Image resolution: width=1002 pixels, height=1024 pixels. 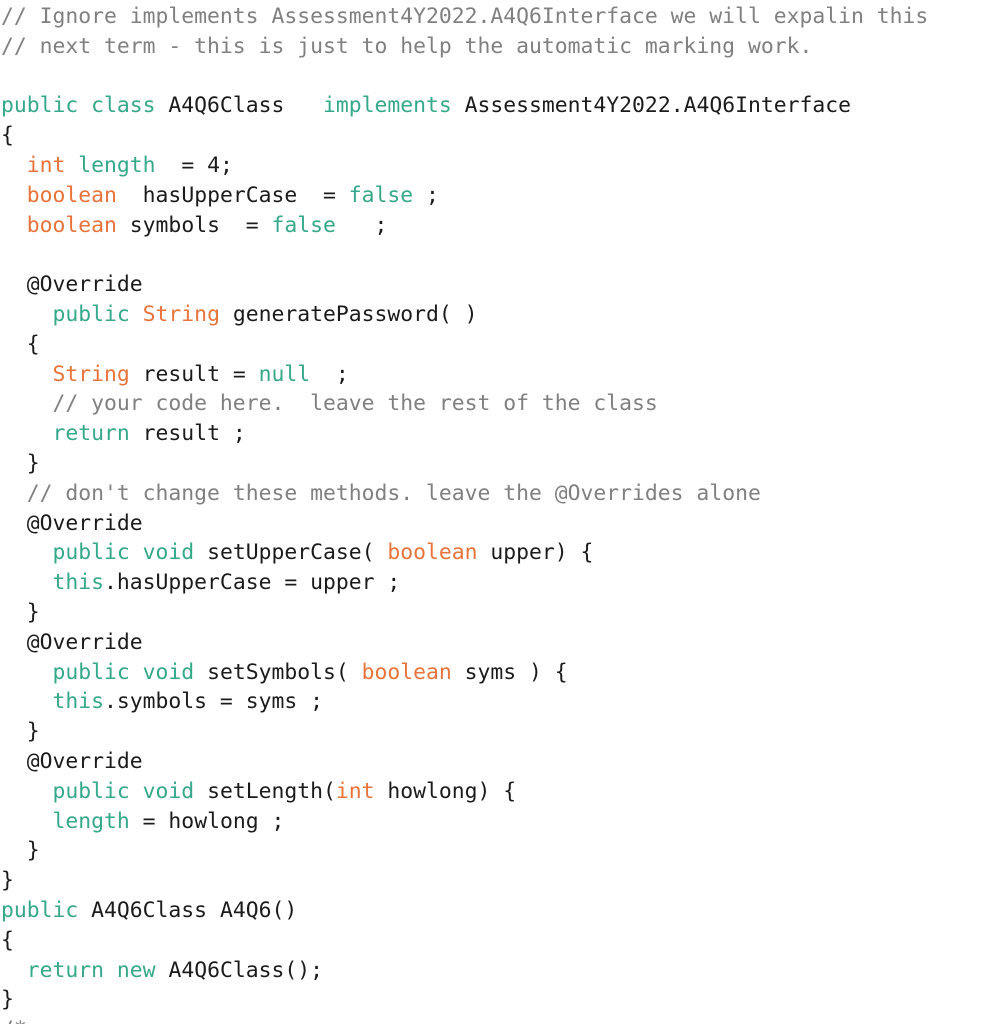 What do you see at coordinates (85, 106) in the screenshot?
I see `code-token-keyword: public class` at bounding box center [85, 106].